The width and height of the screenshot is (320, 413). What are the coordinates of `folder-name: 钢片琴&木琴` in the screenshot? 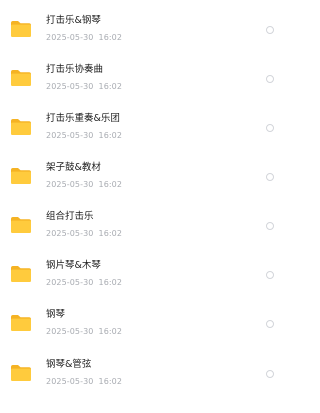 It's located at (73, 265).